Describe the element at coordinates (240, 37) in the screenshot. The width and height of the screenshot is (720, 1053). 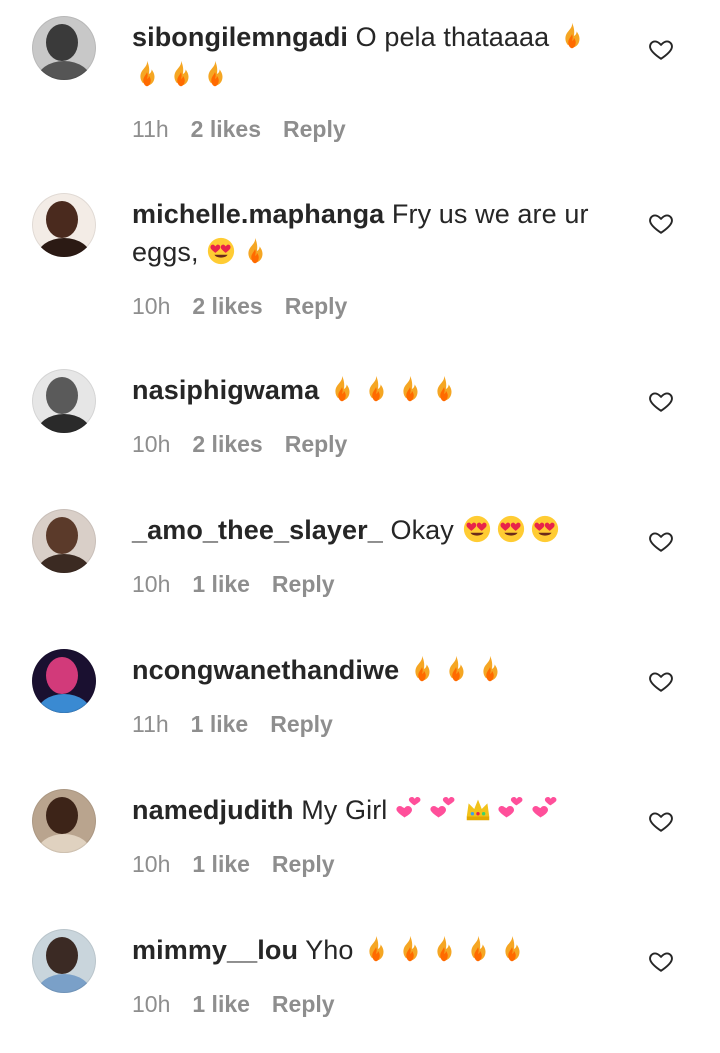
I see `username-link: sibongilemngadi` at that location.